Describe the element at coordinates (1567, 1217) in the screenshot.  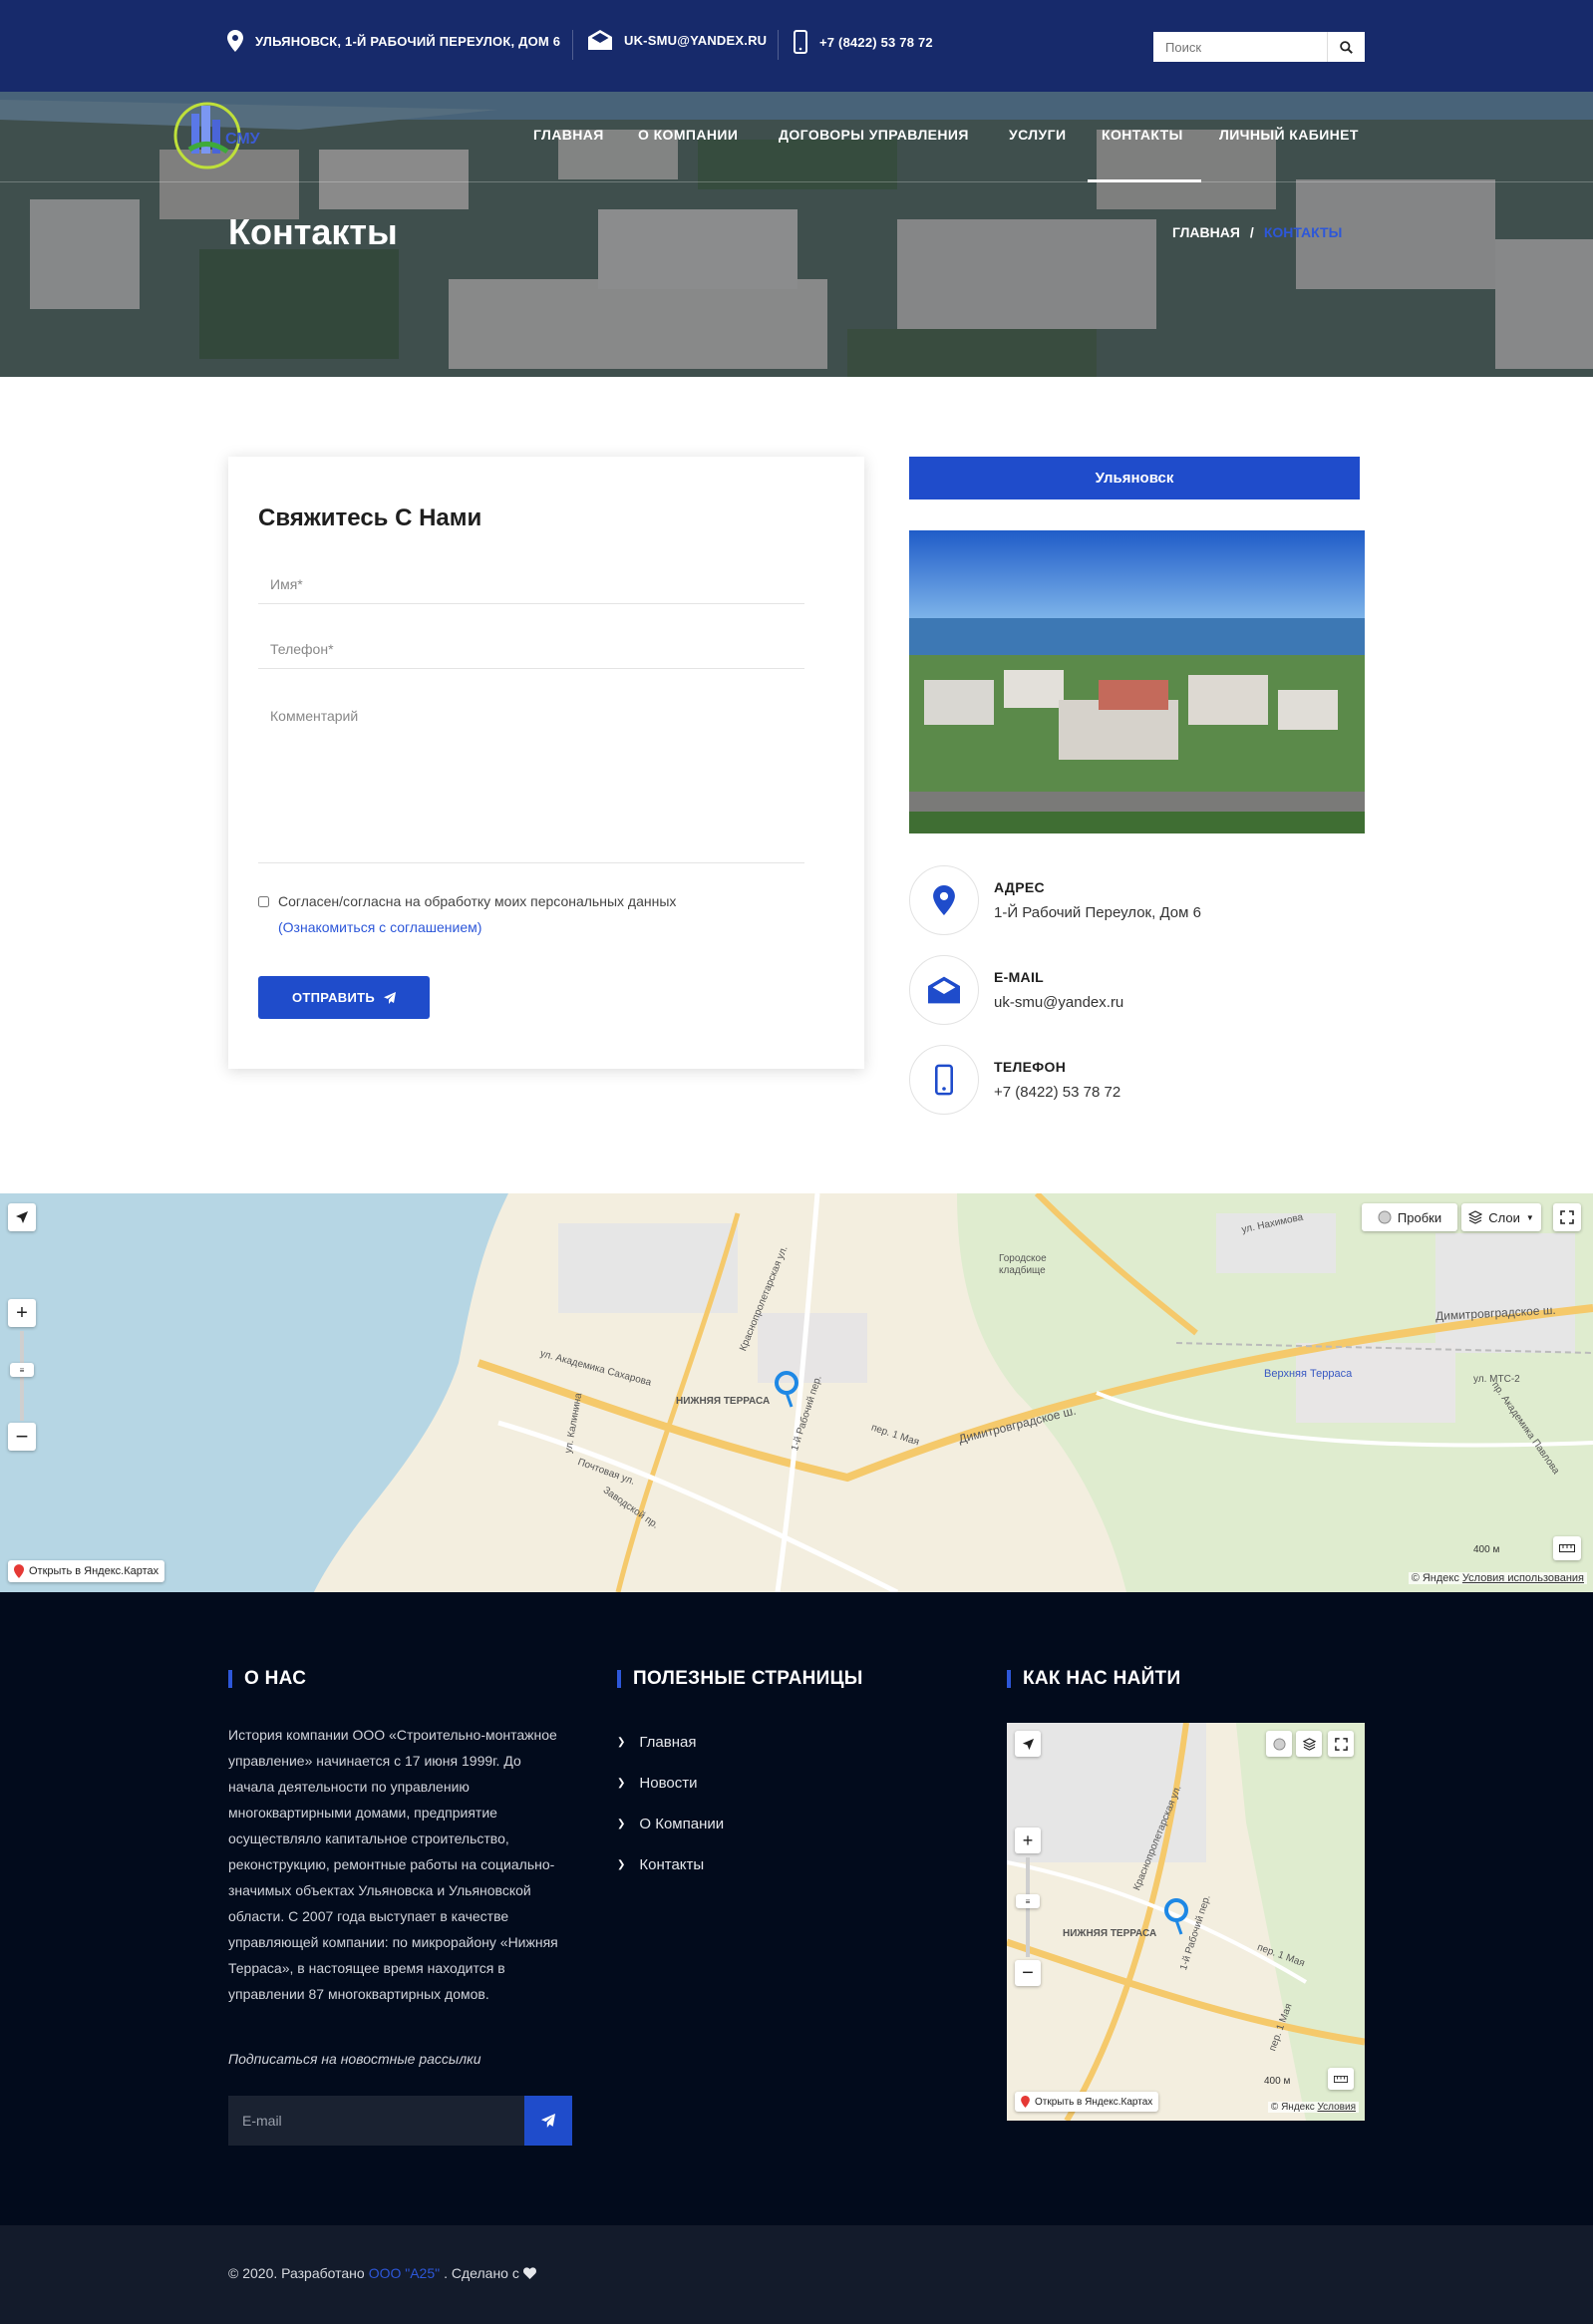
I see `fullscreen-button` at that location.